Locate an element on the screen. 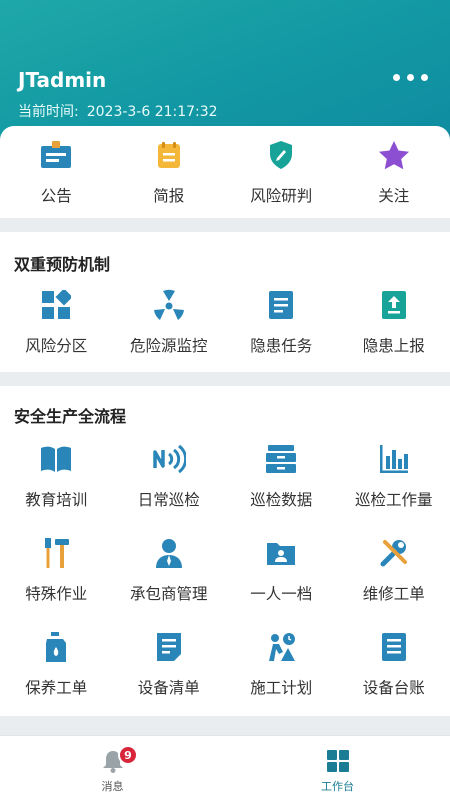  menu-item-label: 隐患上报 is located at coordinates (393, 346).